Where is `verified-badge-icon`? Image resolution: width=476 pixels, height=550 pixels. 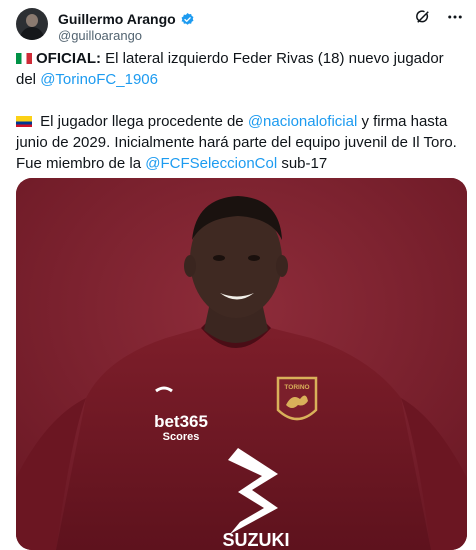
verified-badge-icon is located at coordinates (187, 18).